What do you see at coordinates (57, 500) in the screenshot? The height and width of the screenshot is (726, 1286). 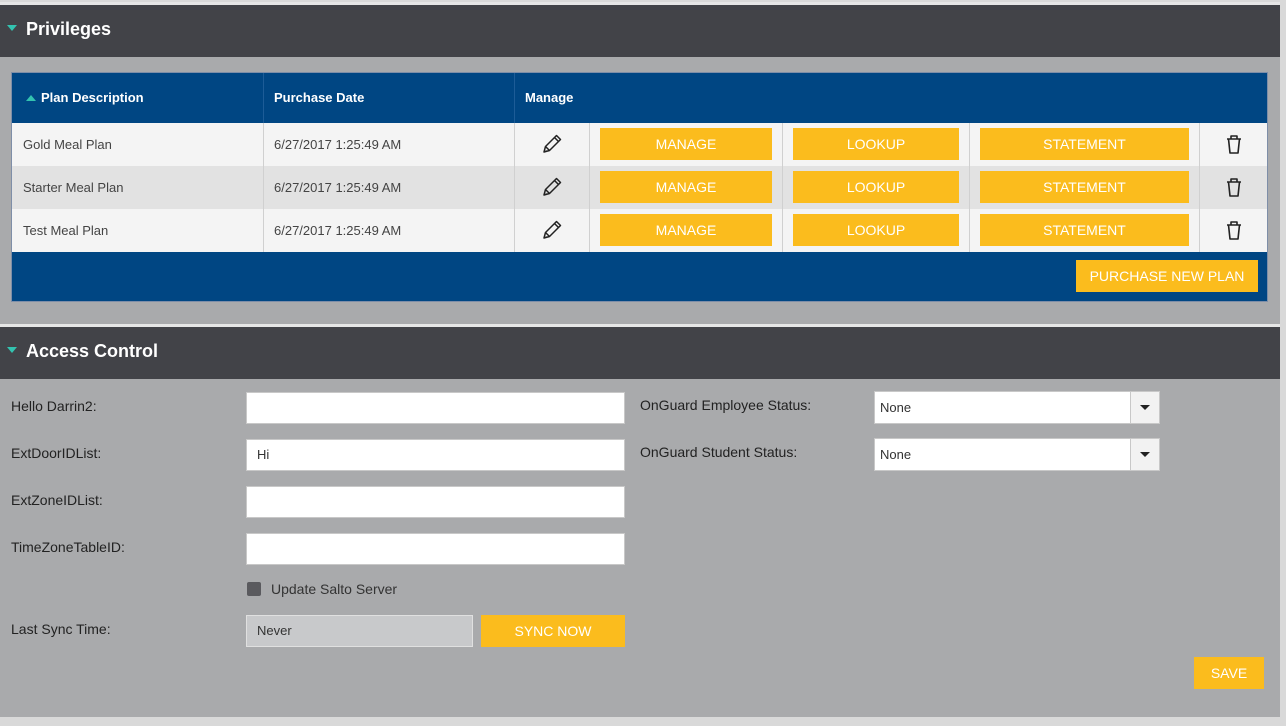 I see `ext-zone-id-list-label: ExtZoneIDList:` at bounding box center [57, 500].